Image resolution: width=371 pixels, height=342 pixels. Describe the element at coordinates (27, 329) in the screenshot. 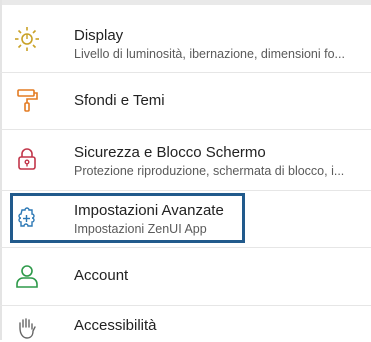

I see `hand-icon` at that location.